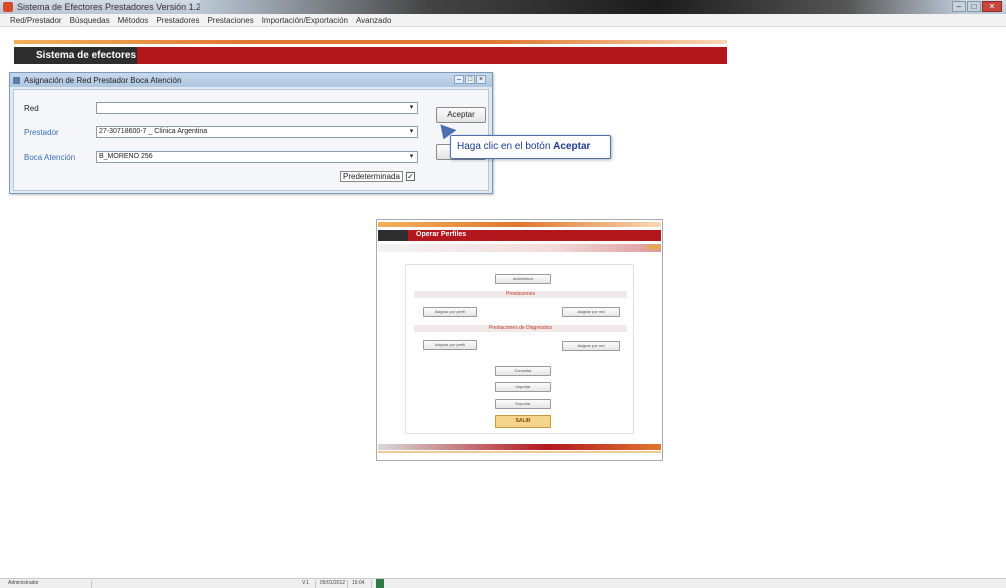 The height and width of the screenshot is (588, 1006). Describe the element at coordinates (257, 132) in the screenshot. I see `prestador-select: 27-30718600-7 _ Clínica Argentina ▾` at that location.